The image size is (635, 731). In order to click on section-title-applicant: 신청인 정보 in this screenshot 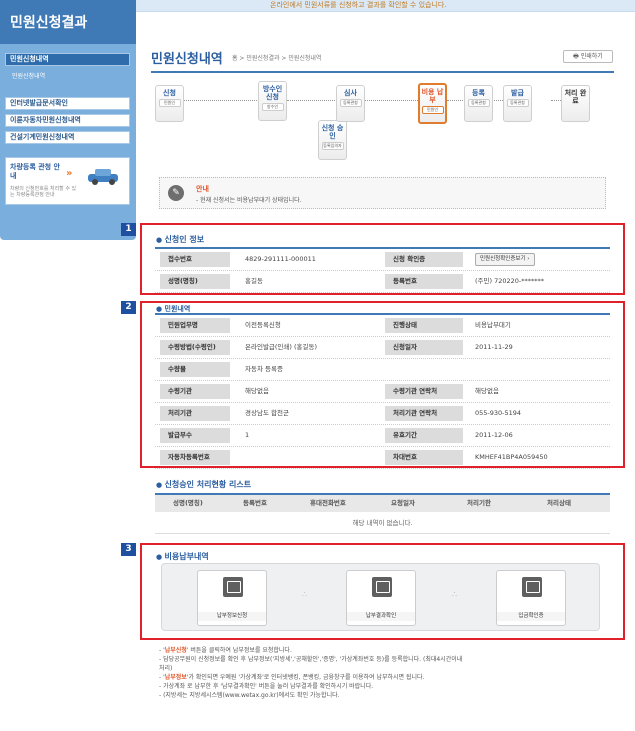, I will do `click(180, 239)`.